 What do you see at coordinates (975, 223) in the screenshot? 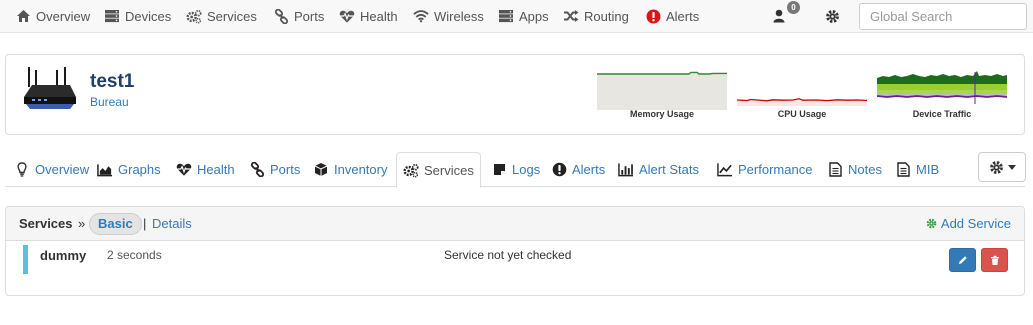
I see `add-service-label: Add Service` at bounding box center [975, 223].